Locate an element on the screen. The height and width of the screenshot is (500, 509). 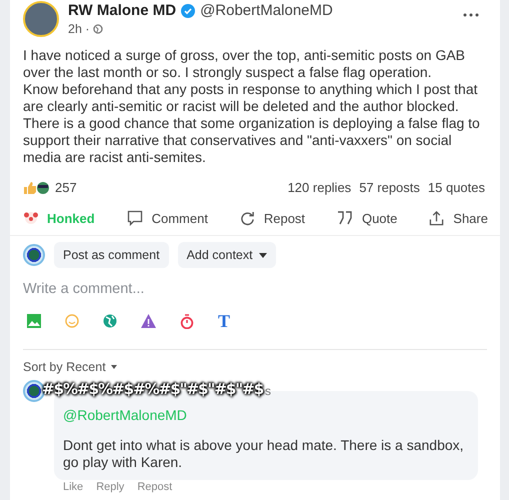
comment-text: Dont get into what is above your head mate. There is a sandbox, go play with Karen. is located at coordinates (264, 454).